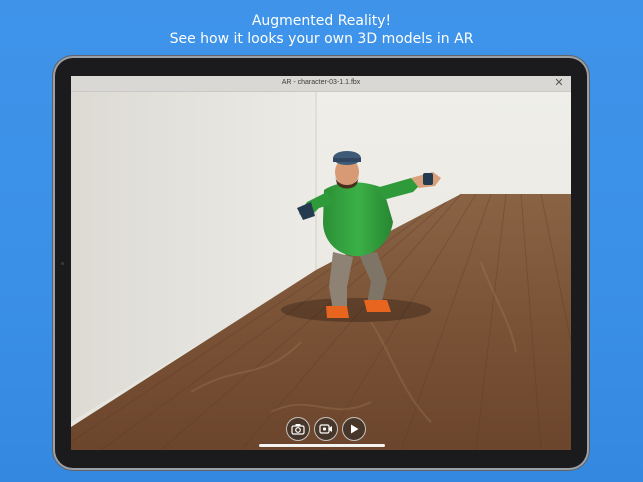 The width and height of the screenshot is (643, 482). I want to click on ar-toolbar, so click(326, 430).